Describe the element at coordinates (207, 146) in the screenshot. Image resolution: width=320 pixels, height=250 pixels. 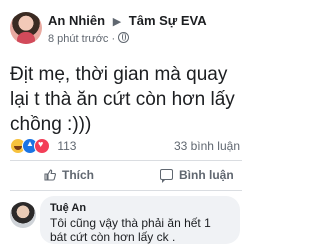
I see `comment-count: 33 bình luận` at that location.